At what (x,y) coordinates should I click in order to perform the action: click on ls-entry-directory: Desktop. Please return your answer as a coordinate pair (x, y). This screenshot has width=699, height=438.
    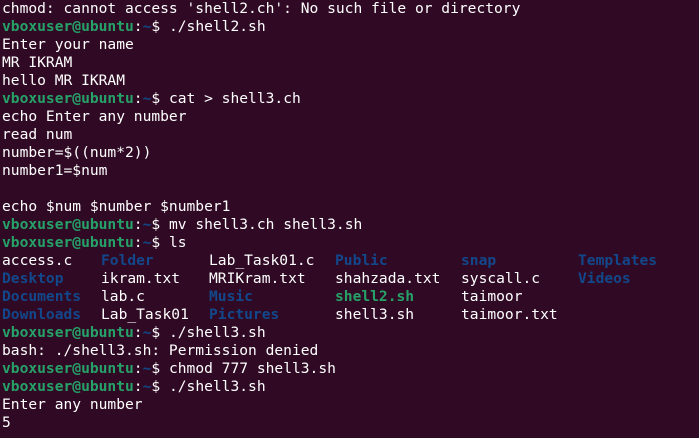
    Looking at the image, I should click on (33, 278).